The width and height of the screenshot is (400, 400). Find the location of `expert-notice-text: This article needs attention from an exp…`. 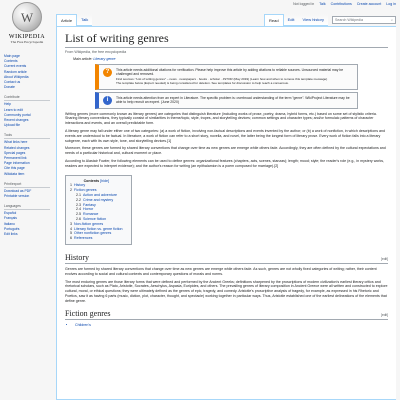

expert-notice-text: This article needs attention from an exp… is located at coordinates (233, 100).